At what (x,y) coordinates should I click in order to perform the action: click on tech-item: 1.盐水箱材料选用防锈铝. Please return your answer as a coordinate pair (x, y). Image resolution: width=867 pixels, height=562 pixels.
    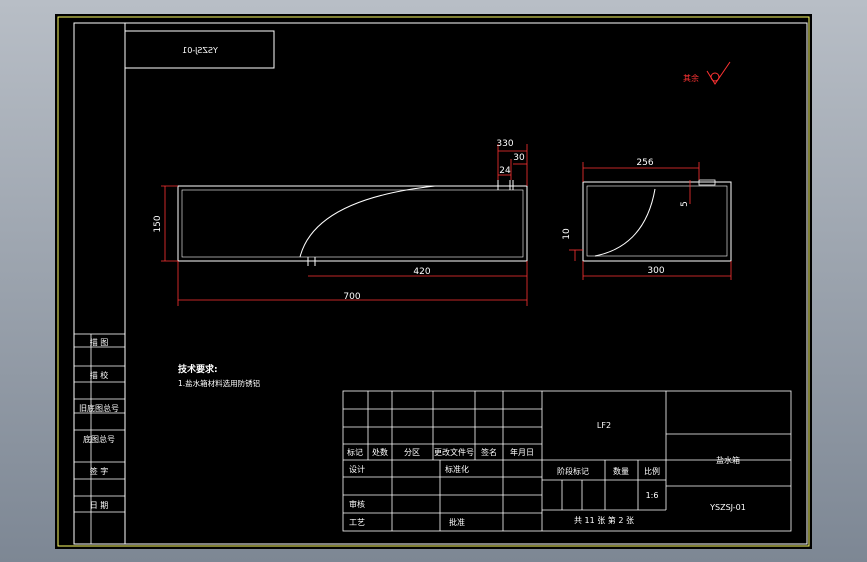
    Looking at the image, I should click on (219, 383).